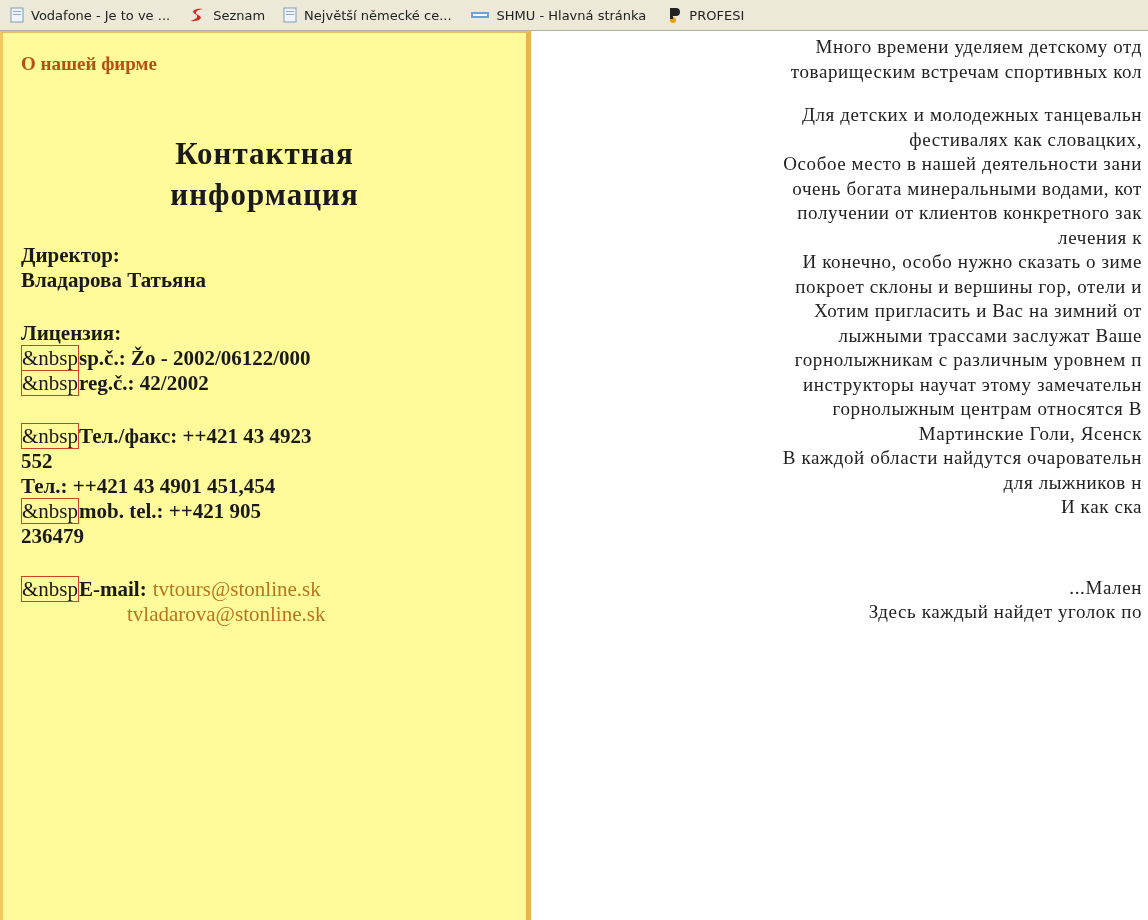 The width and height of the screenshot is (1148, 920). What do you see at coordinates (1072, 482) in the screenshot?
I see `article-text: для лыжников н` at bounding box center [1072, 482].